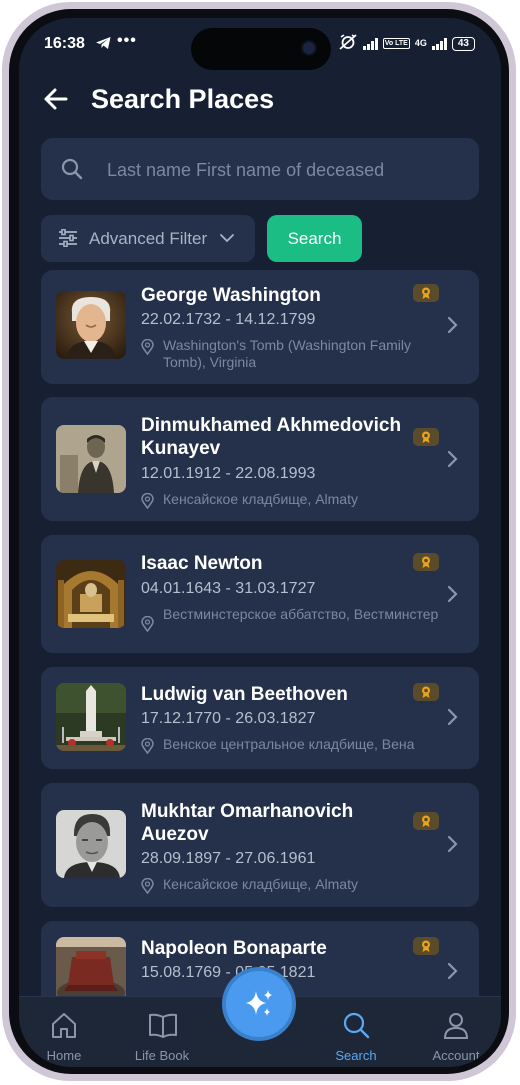 This screenshot has width=520, height=1085. I want to click on person-name: Mukhtar Omarhanovich Auezov, so click(247, 823).